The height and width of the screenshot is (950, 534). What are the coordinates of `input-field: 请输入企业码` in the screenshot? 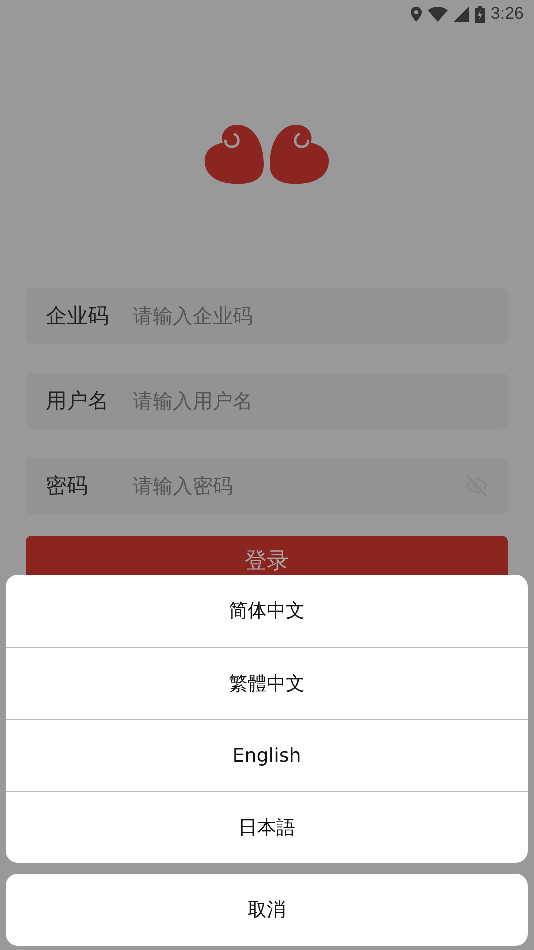 It's located at (310, 316).